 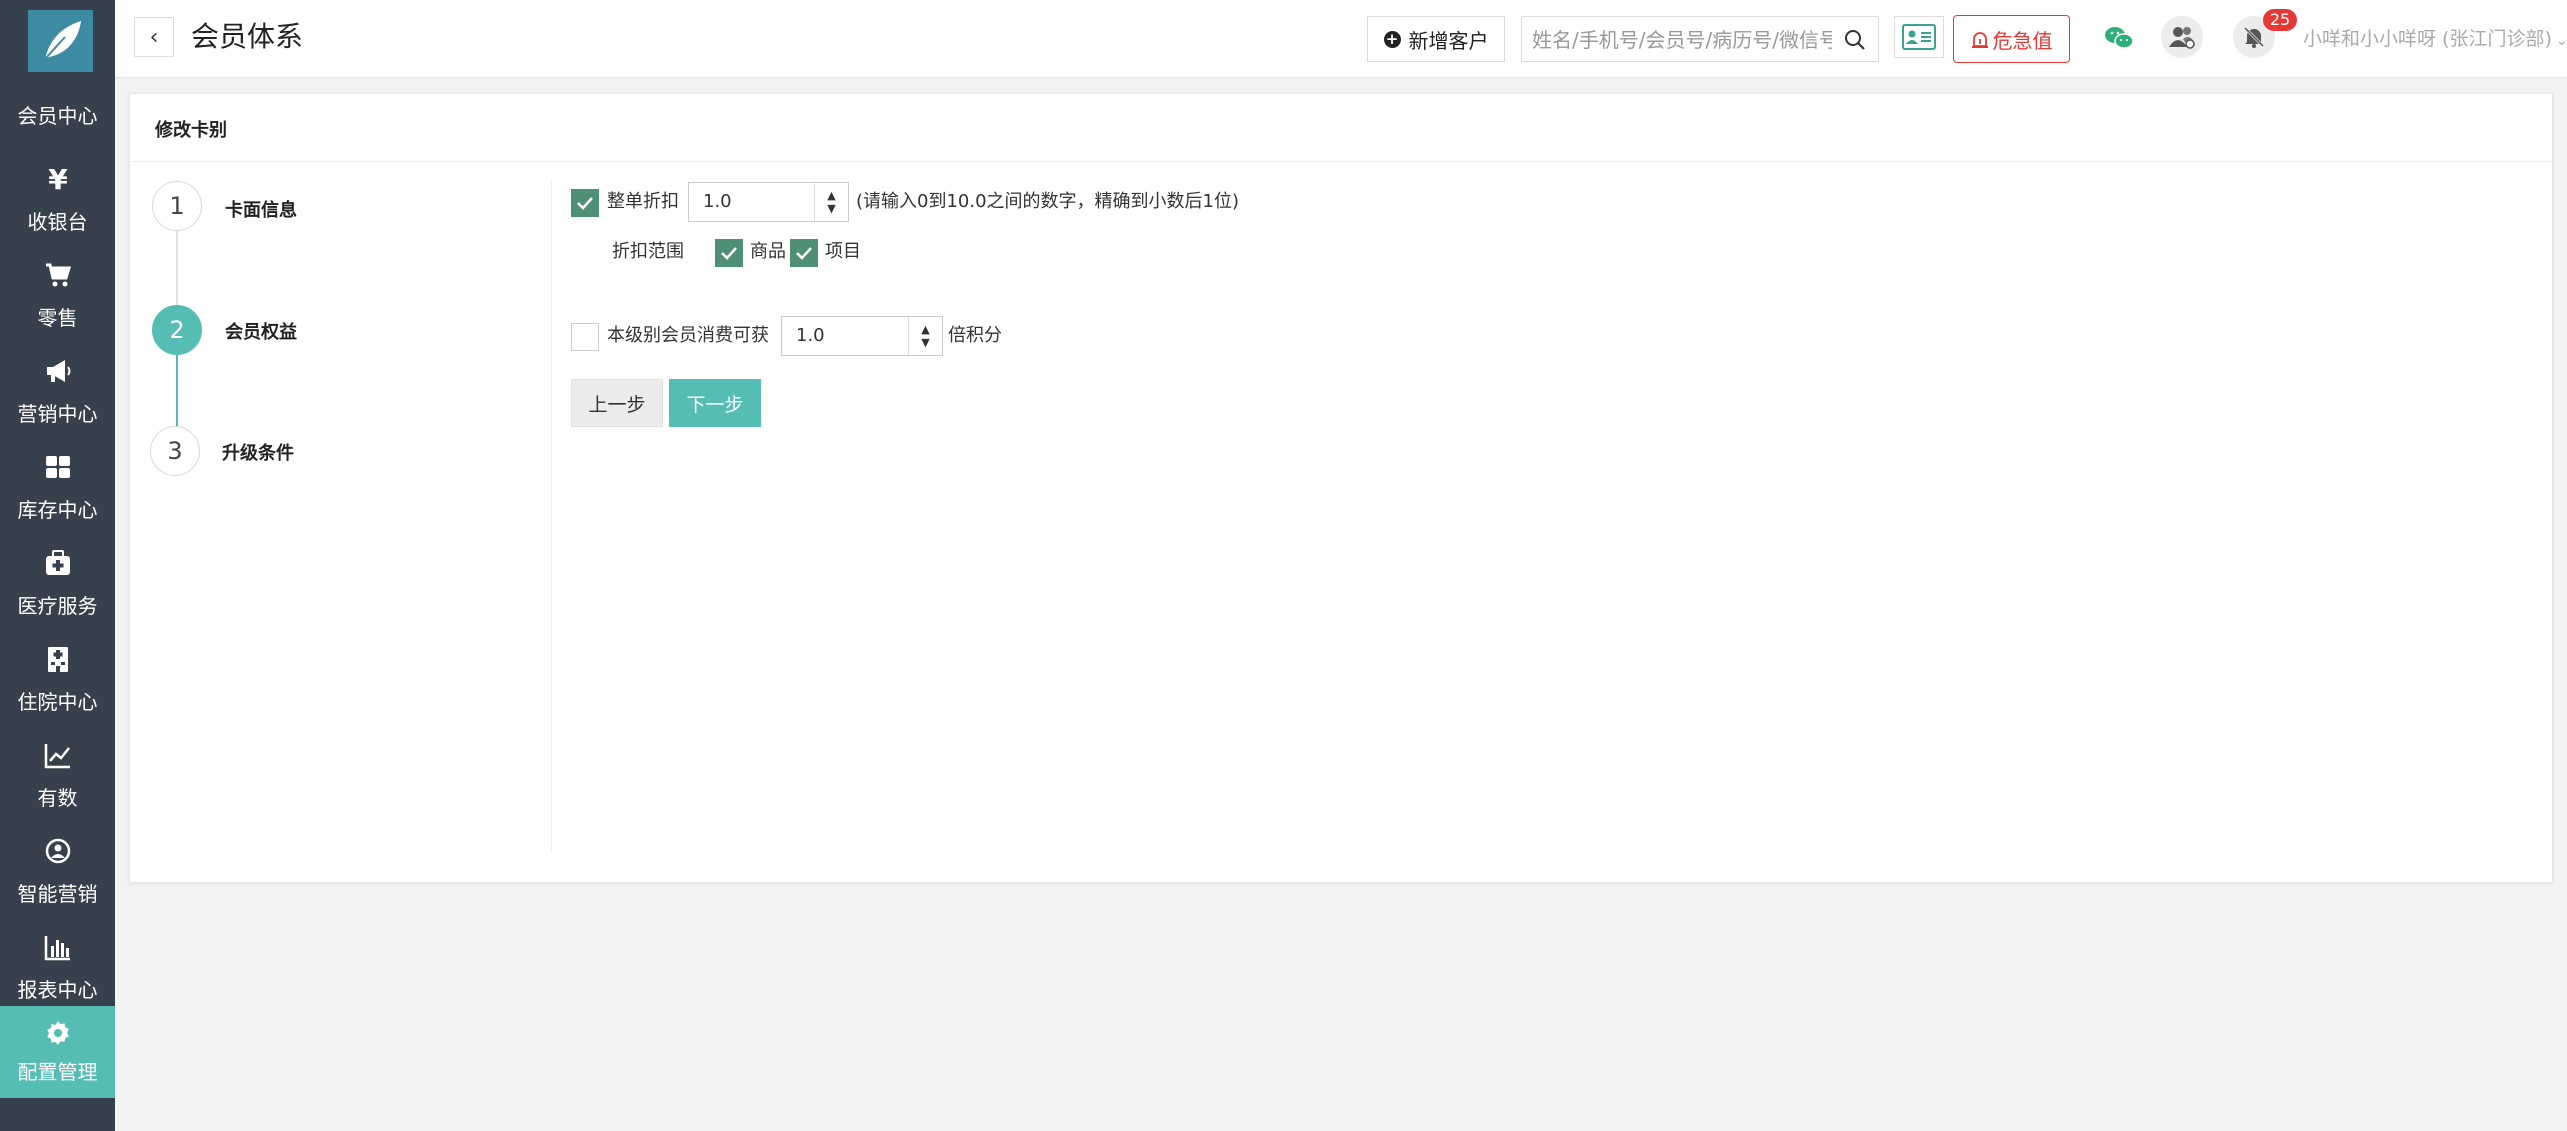 I want to click on scope-items-label: 项目, so click(x=843, y=251).